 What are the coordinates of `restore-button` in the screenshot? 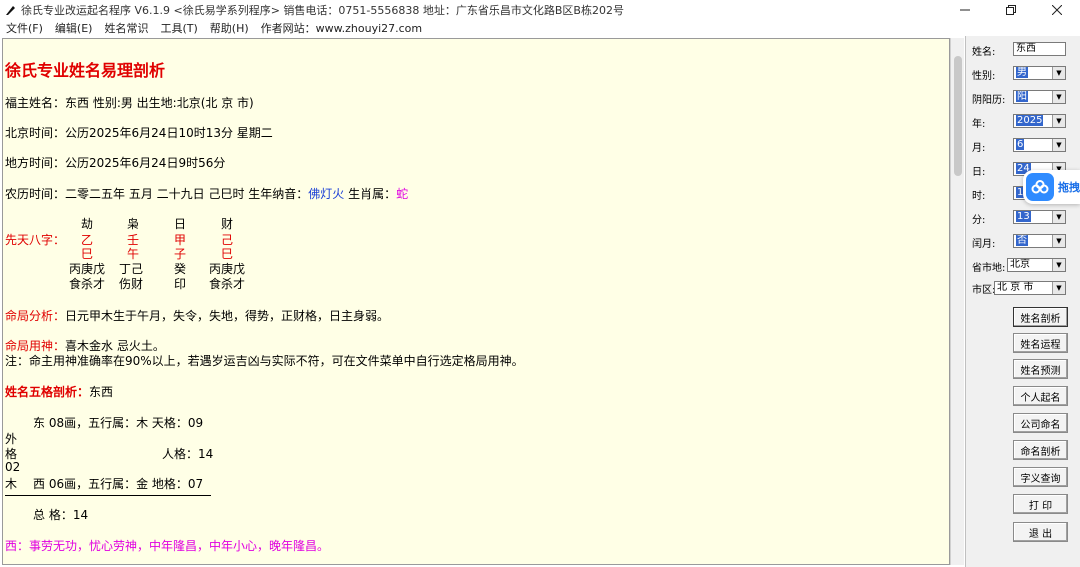 It's located at (1011, 10).